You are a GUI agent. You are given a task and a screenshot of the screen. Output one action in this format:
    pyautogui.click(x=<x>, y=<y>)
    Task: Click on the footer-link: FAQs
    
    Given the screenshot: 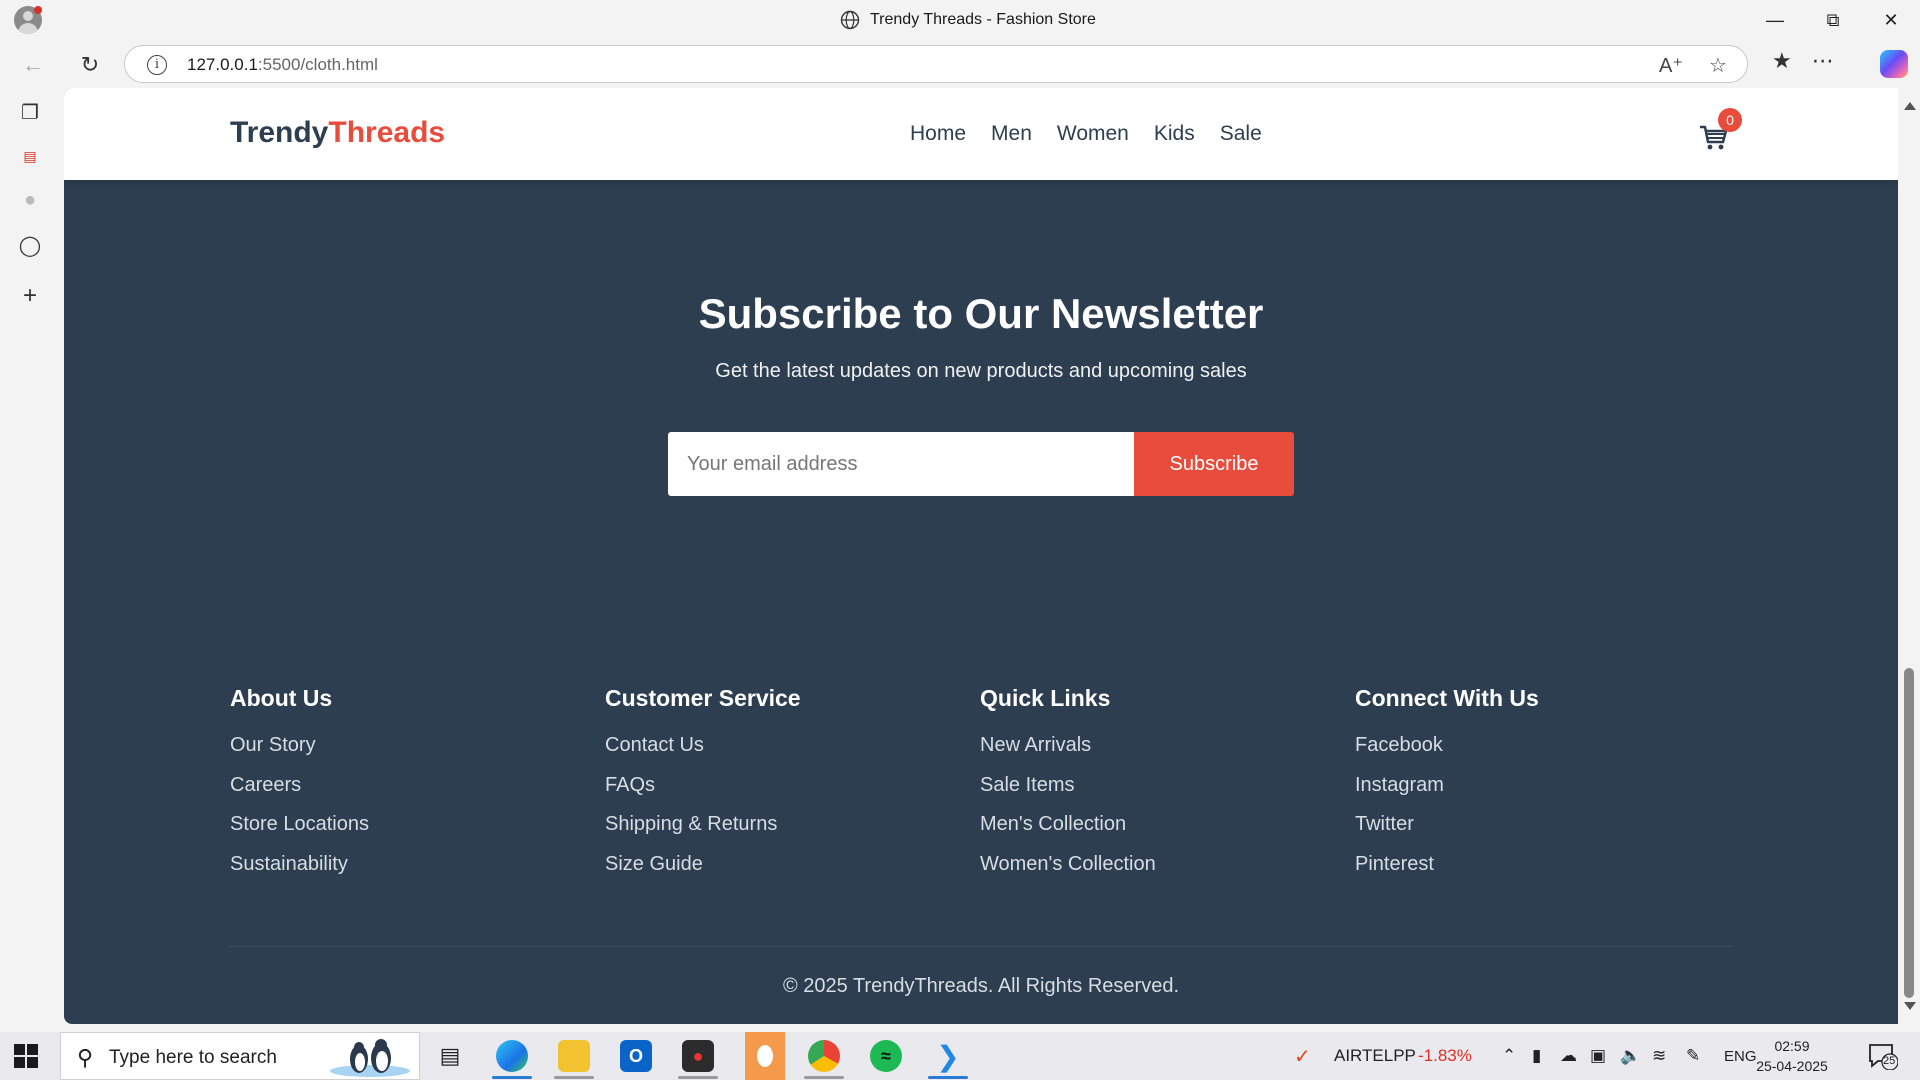 What is the action you would take?
    pyautogui.click(x=792, y=794)
    